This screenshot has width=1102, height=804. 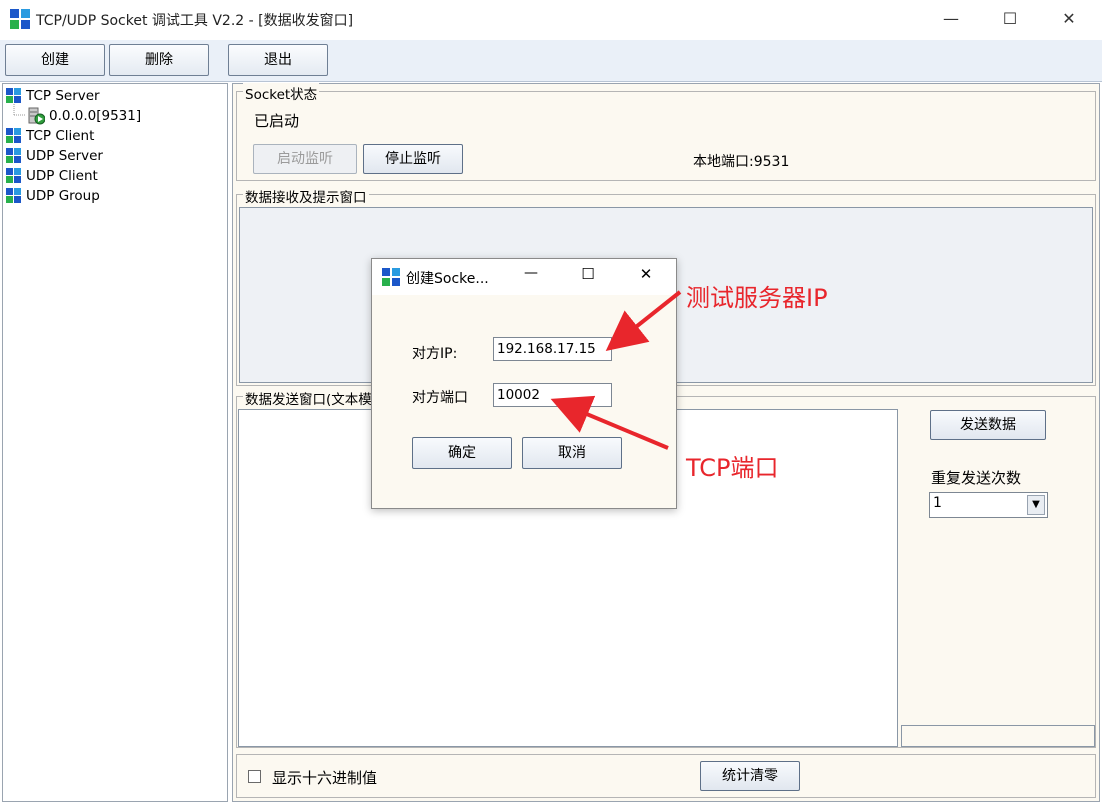 What do you see at coordinates (616, 370) in the screenshot?
I see `annotation-arrows` at bounding box center [616, 370].